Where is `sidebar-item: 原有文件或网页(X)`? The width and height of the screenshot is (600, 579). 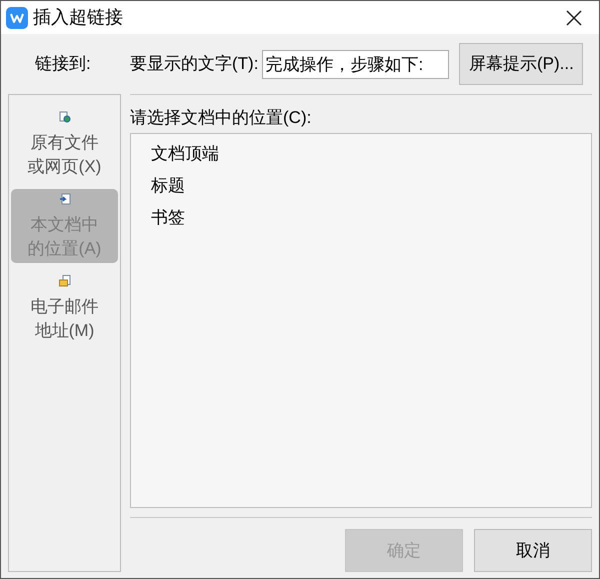 sidebar-item: 原有文件或网页(X) is located at coordinates (64, 144).